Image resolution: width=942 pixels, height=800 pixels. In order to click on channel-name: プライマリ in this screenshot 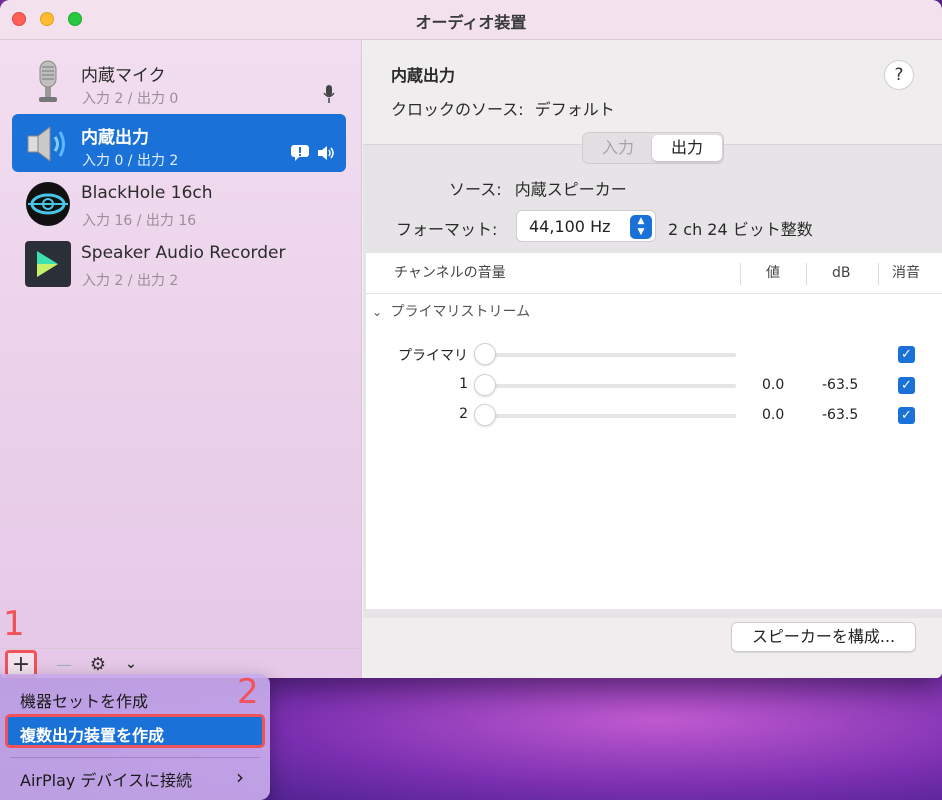, I will do `click(433, 356)`.